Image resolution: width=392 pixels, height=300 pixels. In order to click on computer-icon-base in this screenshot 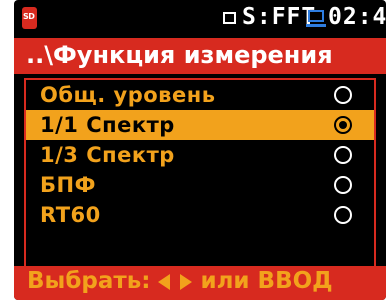, I will do `click(316, 25)`.